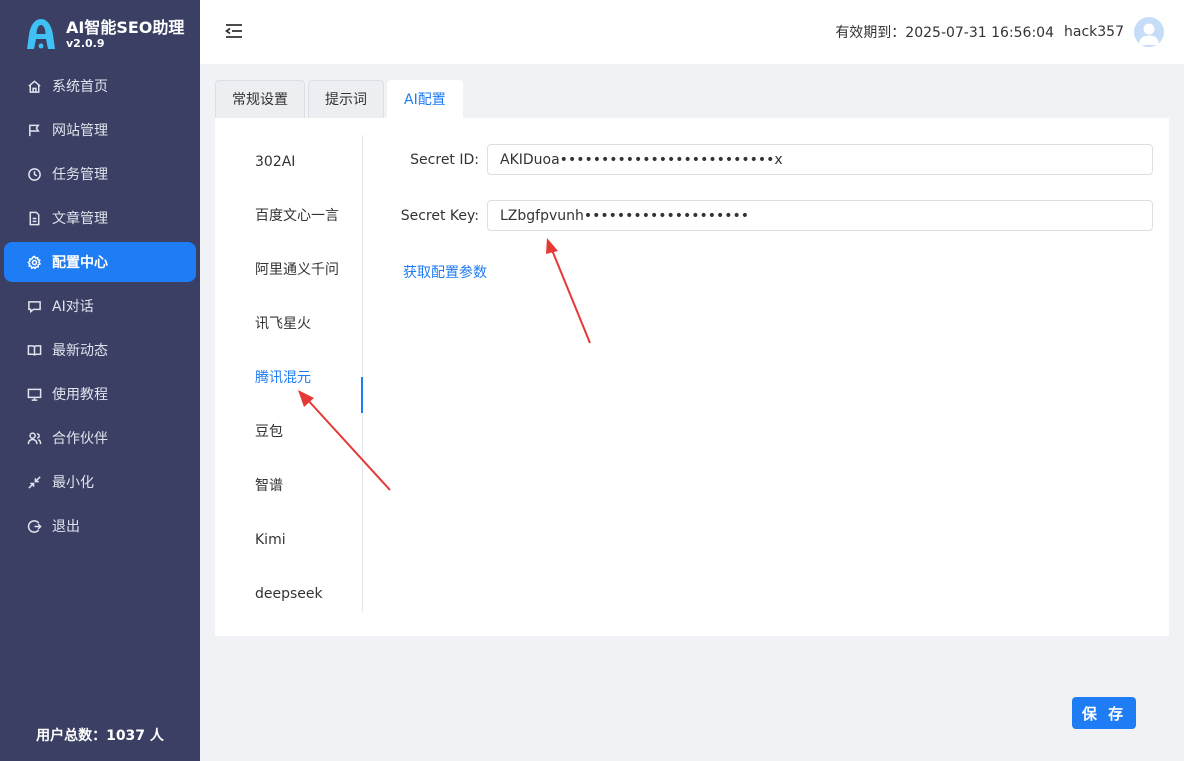 This screenshot has width=1184, height=761. What do you see at coordinates (34, 174) in the screenshot?
I see `clock-icon` at bounding box center [34, 174].